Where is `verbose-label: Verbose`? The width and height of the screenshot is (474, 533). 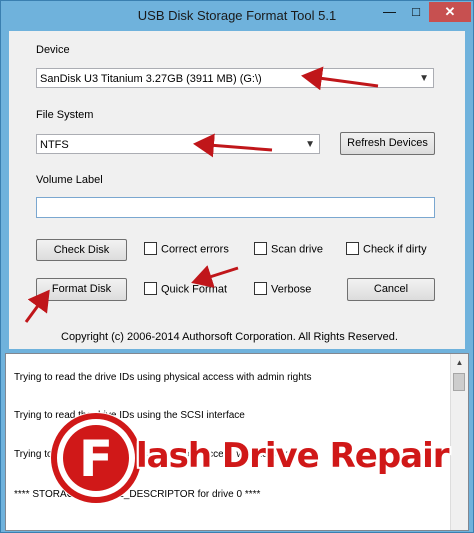 verbose-label: Verbose is located at coordinates (291, 289).